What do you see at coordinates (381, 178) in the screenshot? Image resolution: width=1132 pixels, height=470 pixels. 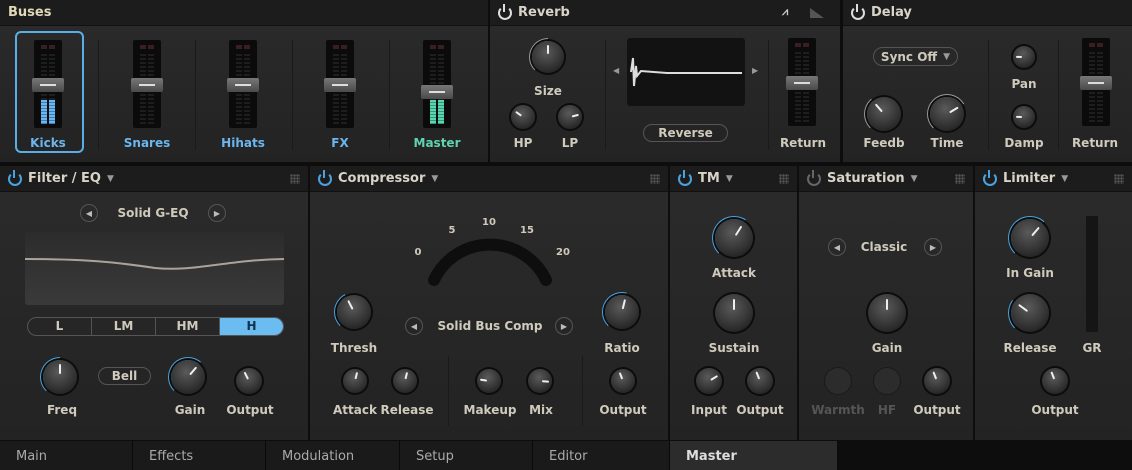 I see `compressor-title: Compressor` at bounding box center [381, 178].